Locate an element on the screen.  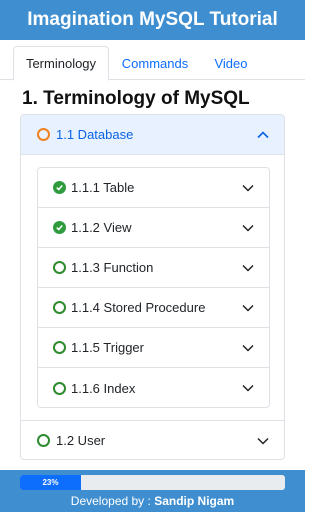
item-label: 1.1.4 Stored Procedure is located at coordinates (138, 307).